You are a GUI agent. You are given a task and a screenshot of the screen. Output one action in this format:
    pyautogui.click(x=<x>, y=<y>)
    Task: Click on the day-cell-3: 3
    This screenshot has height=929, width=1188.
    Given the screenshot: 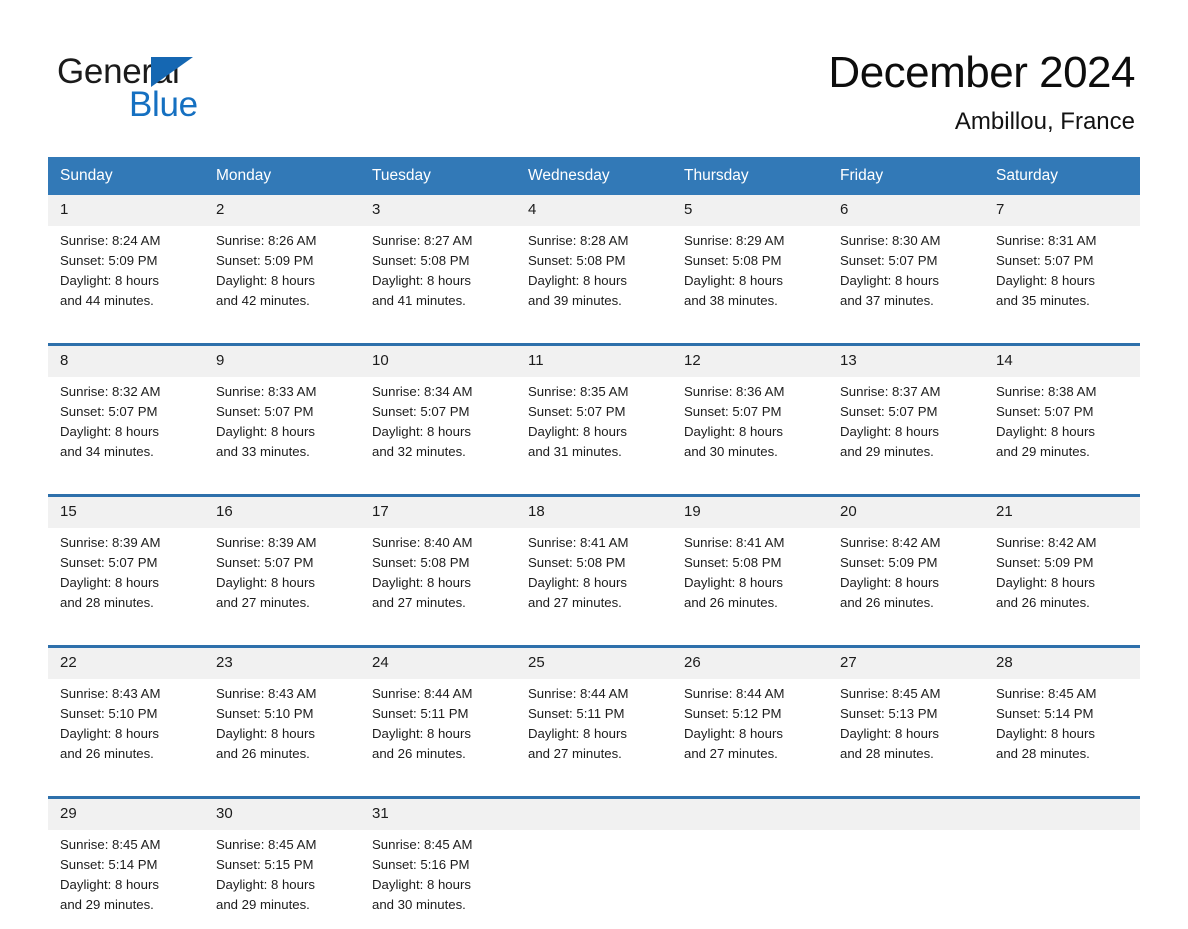 What is the action you would take?
    pyautogui.click(x=438, y=210)
    